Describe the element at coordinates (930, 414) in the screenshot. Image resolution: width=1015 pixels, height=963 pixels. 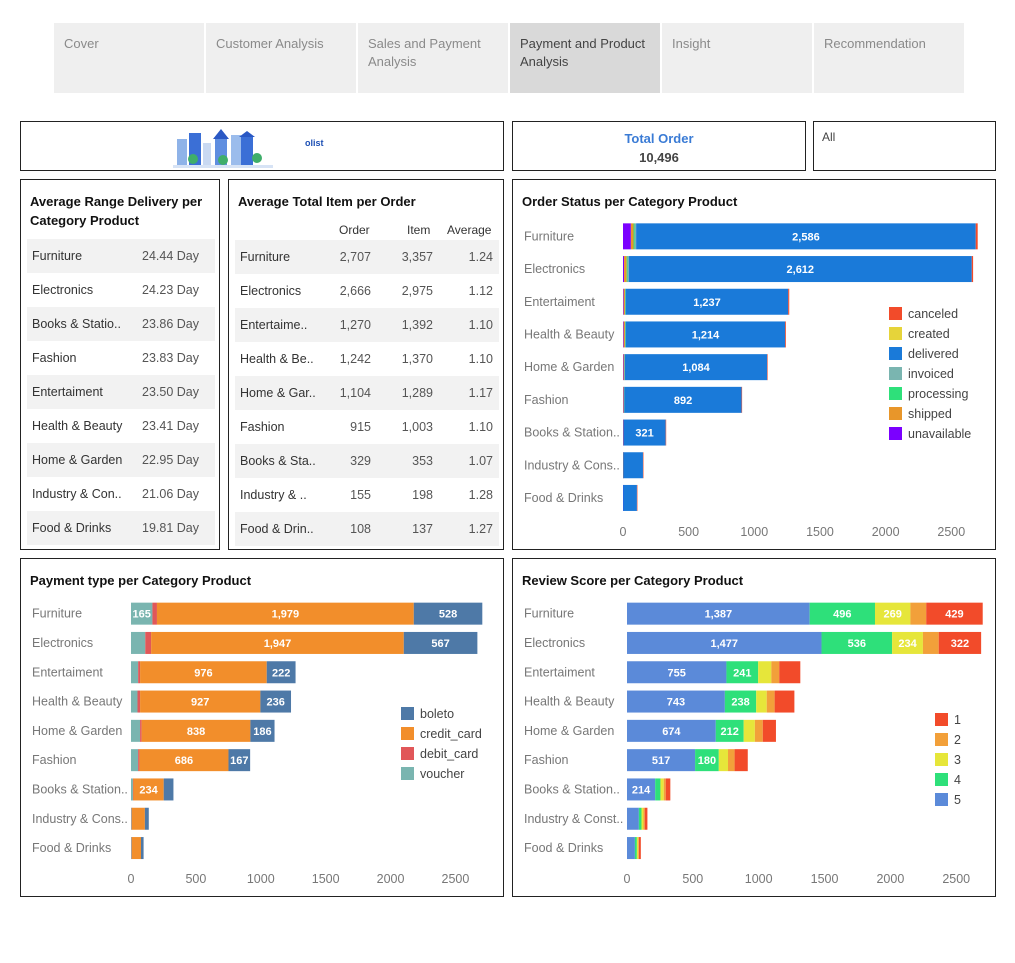
I see `legend-label: shipped` at that location.